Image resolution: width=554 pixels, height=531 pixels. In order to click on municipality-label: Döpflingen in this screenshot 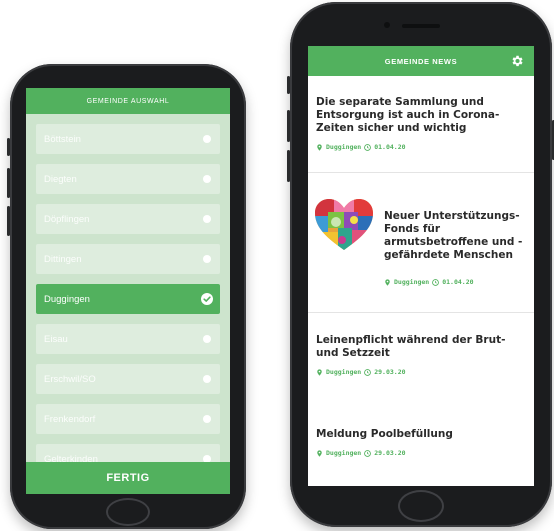, I will do `click(67, 219)`.